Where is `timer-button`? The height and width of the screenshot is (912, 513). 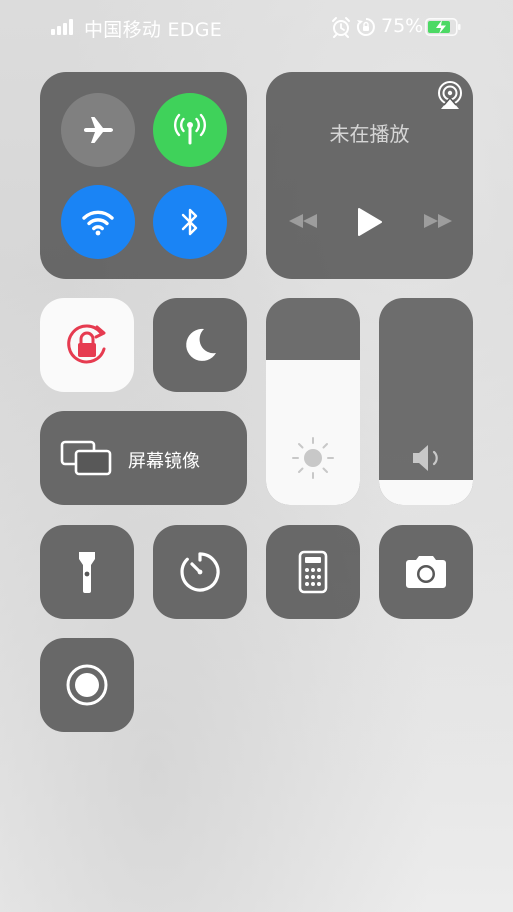 timer-button is located at coordinates (200, 572).